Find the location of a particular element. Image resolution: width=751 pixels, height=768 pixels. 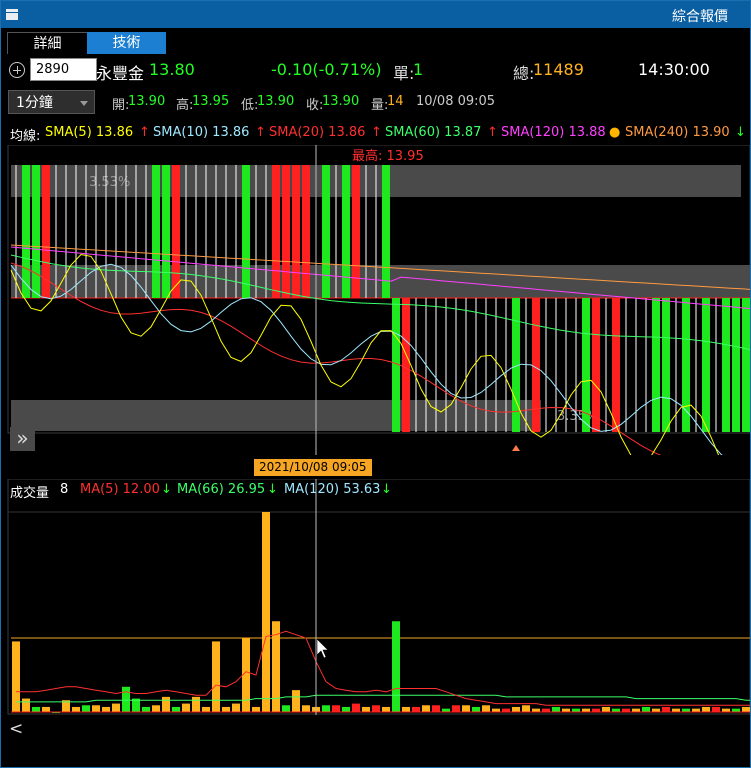

mid-band is located at coordinates (380, 281).